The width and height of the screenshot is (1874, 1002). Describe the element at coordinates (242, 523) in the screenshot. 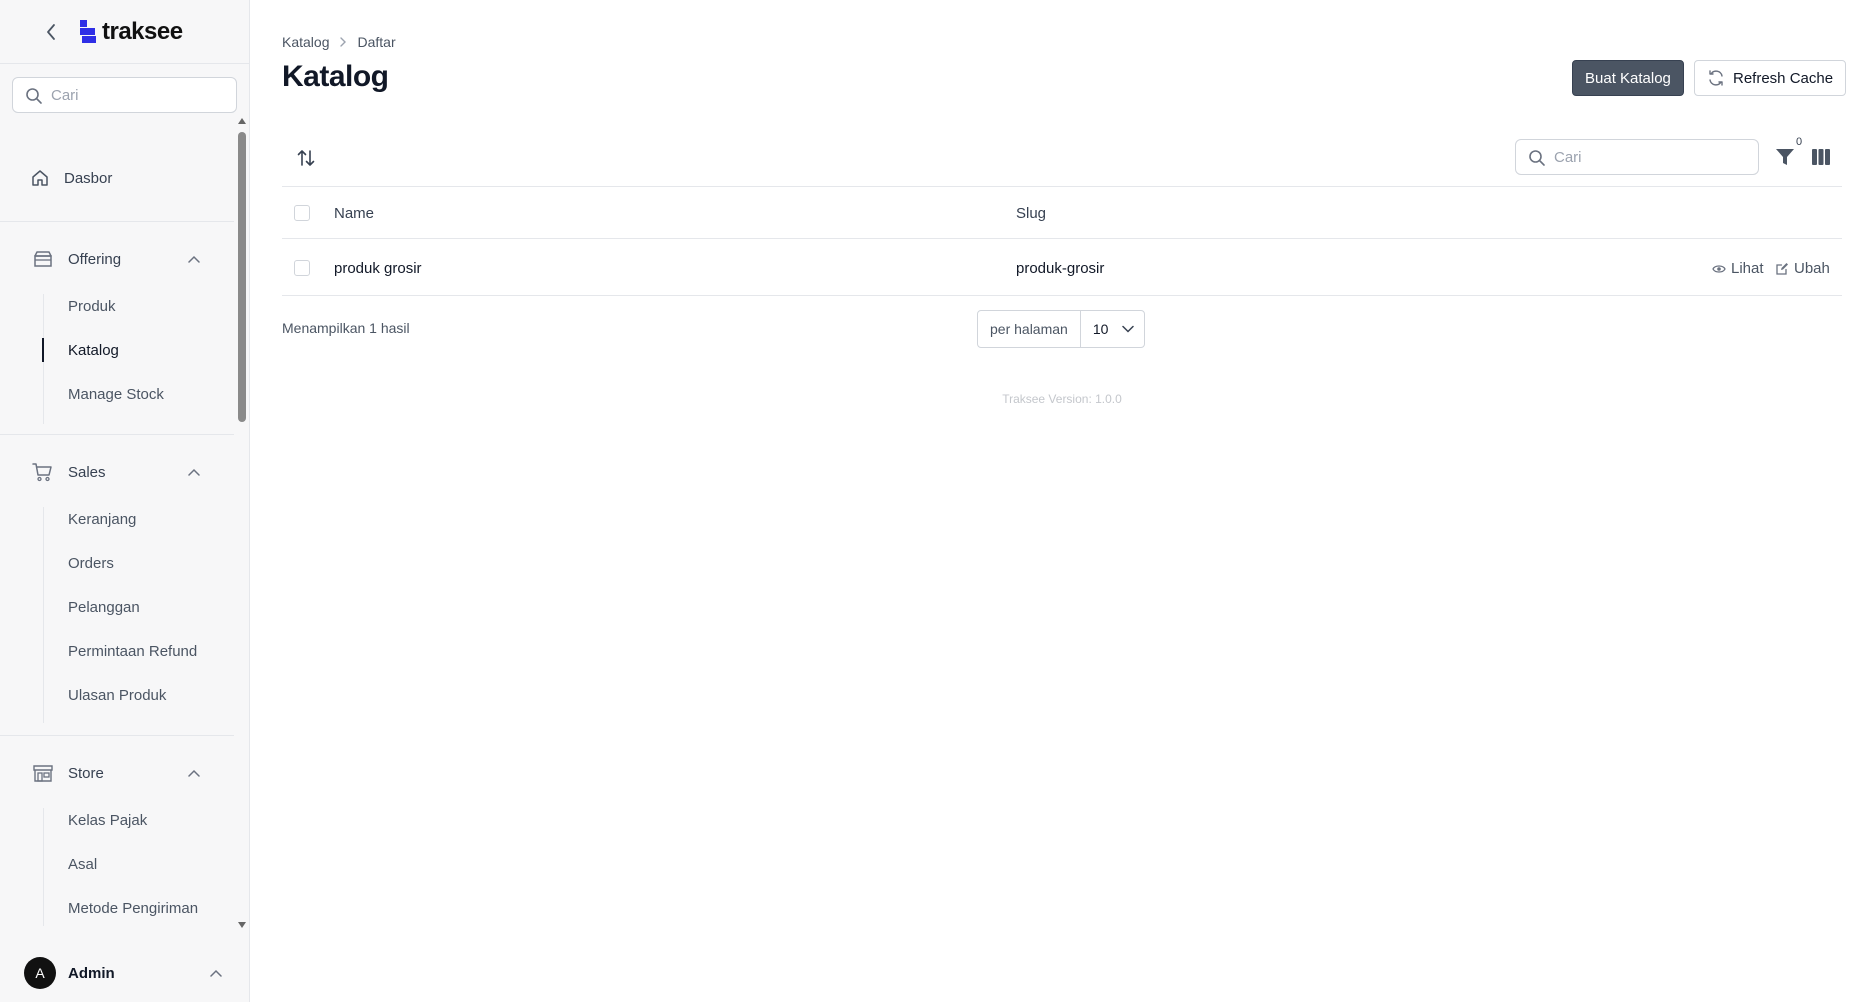

I see `sidebar-scrollbar` at that location.